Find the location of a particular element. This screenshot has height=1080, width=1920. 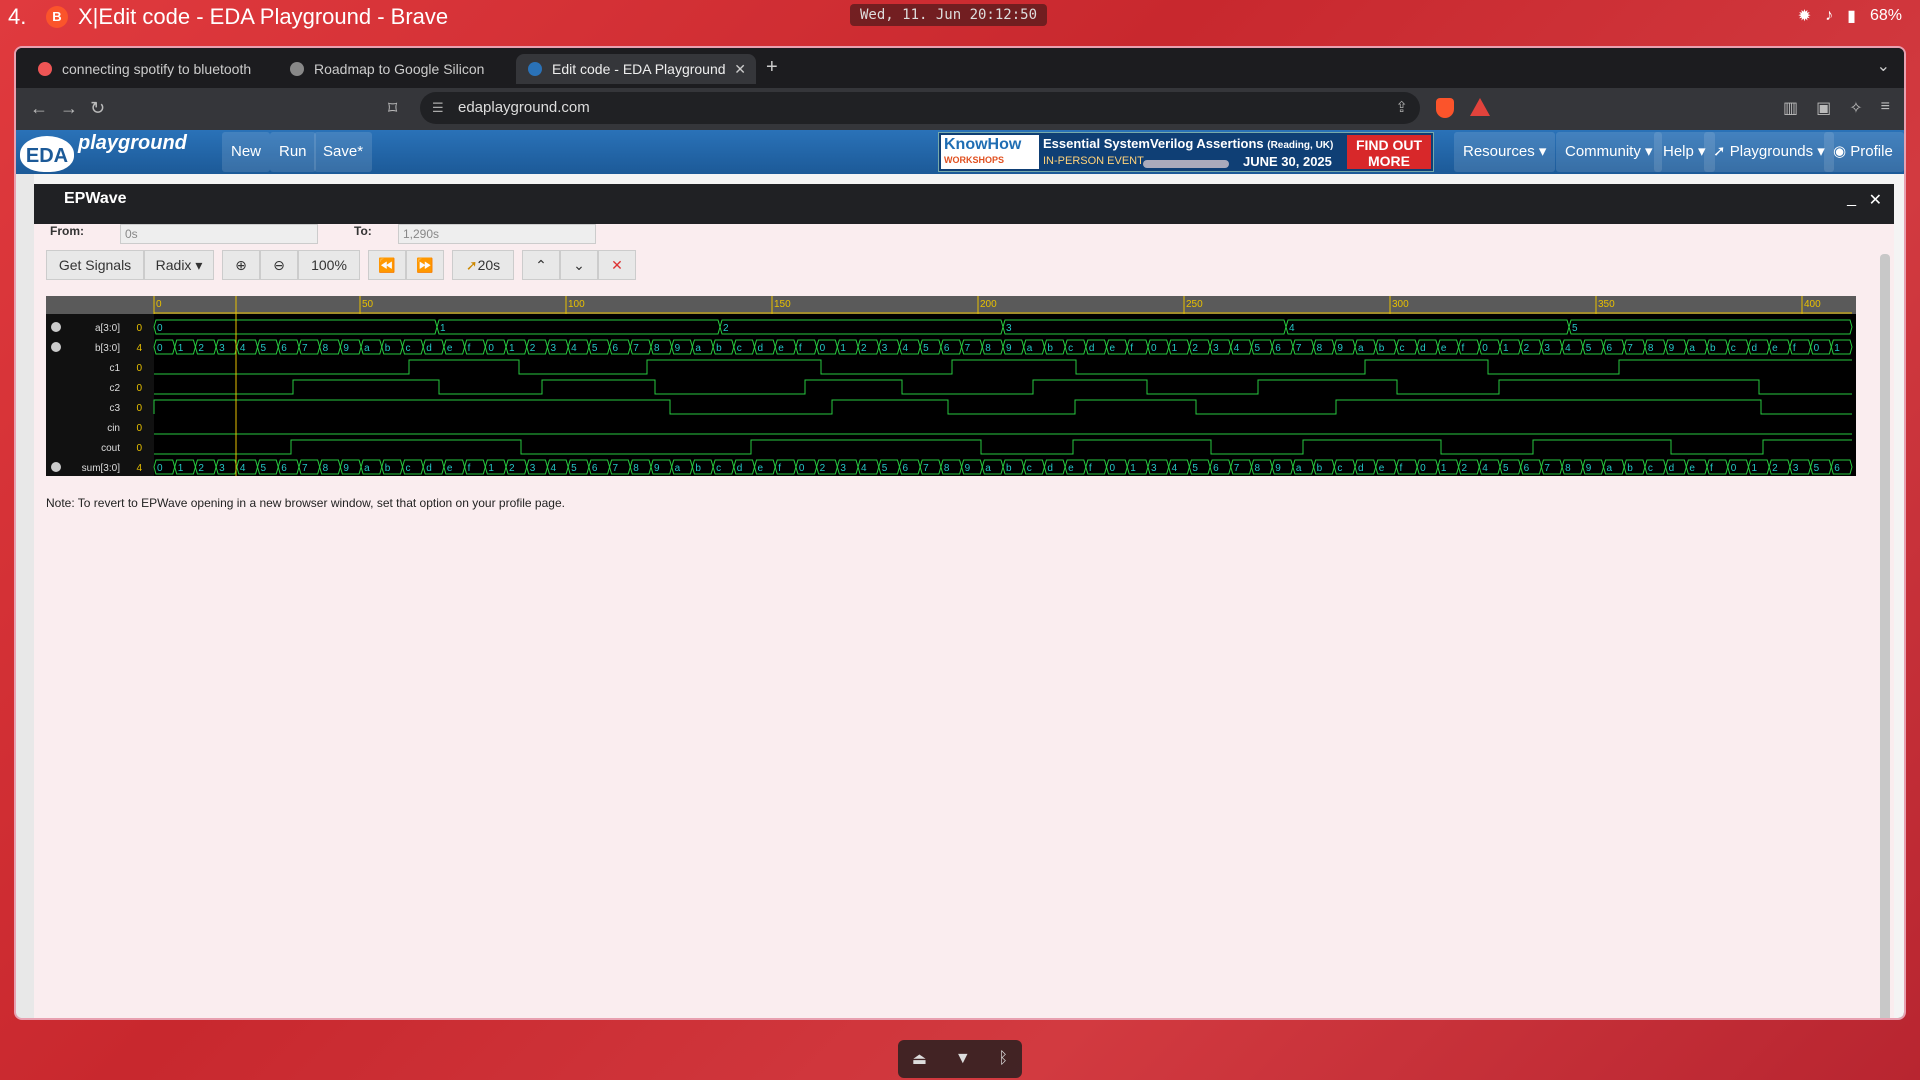

bookmark-icon: ⌑ is located at coordinates (392, 108).